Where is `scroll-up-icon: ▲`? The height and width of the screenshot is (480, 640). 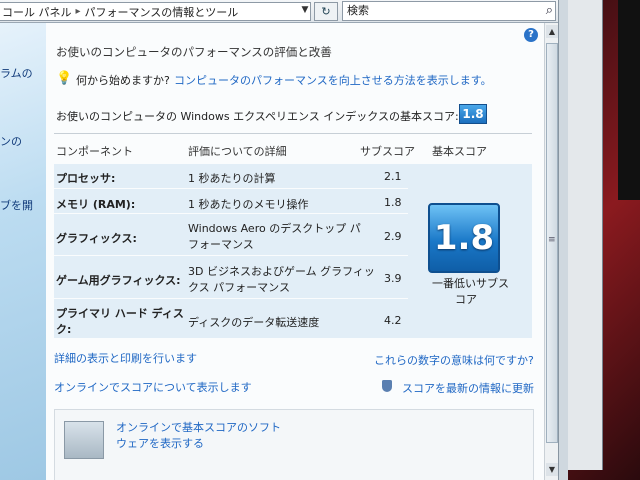
scroll-up-icon: ▲ is located at coordinates (552, 31).